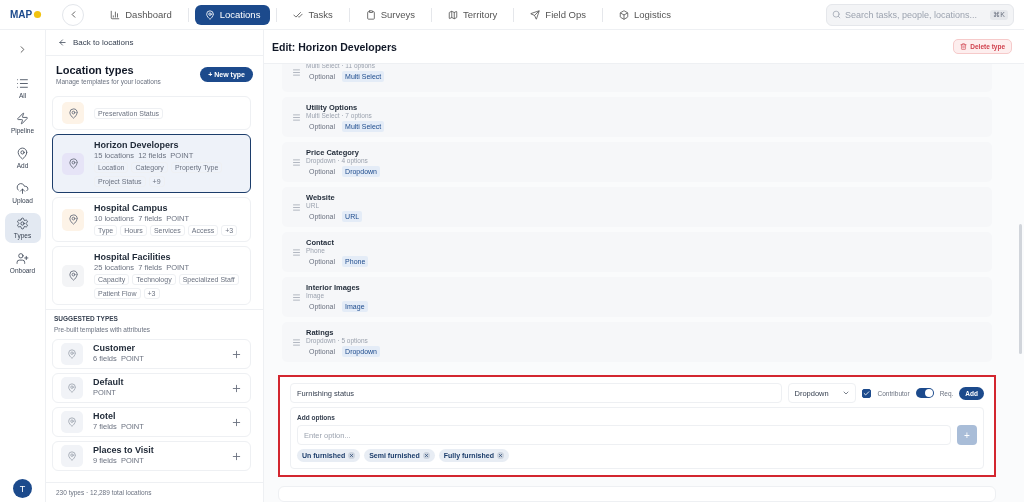 This screenshot has width=1024, height=502. I want to click on nav-tab: Tasks, so click(313, 14).